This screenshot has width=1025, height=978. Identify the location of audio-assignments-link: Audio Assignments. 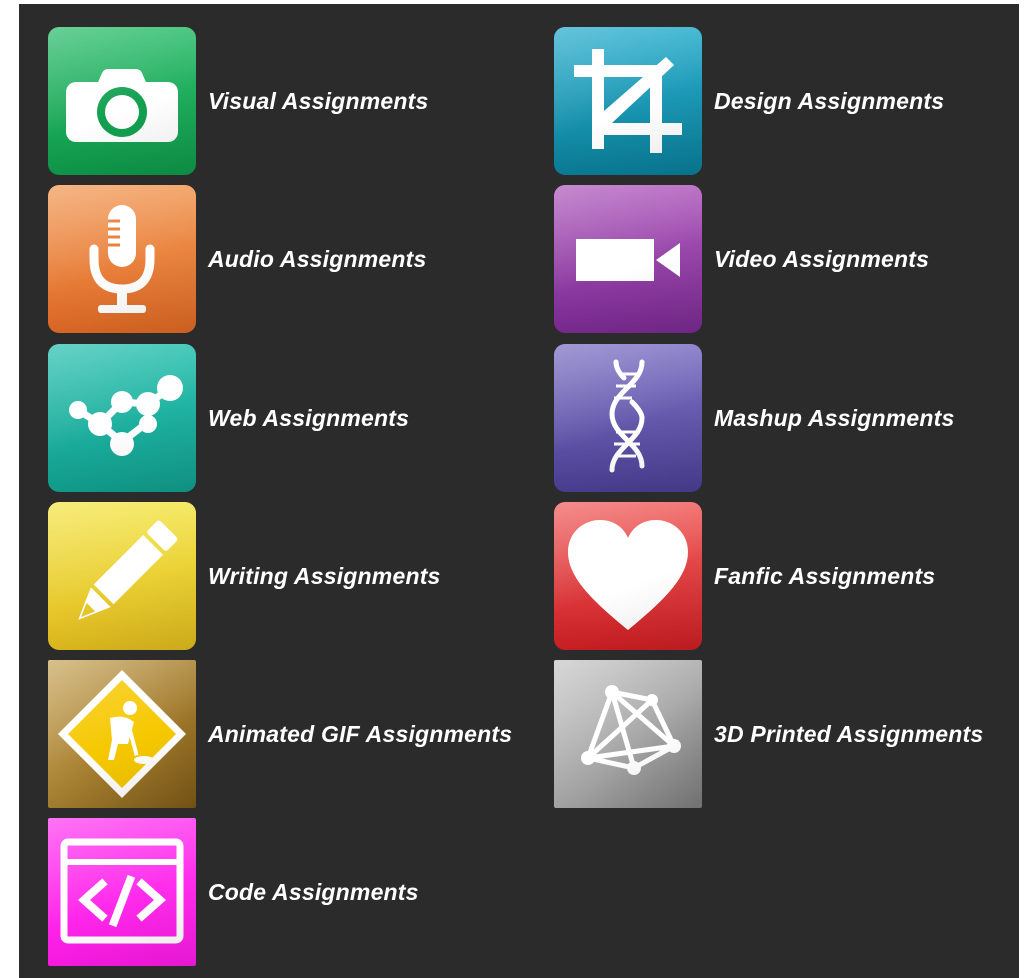
(237, 259).